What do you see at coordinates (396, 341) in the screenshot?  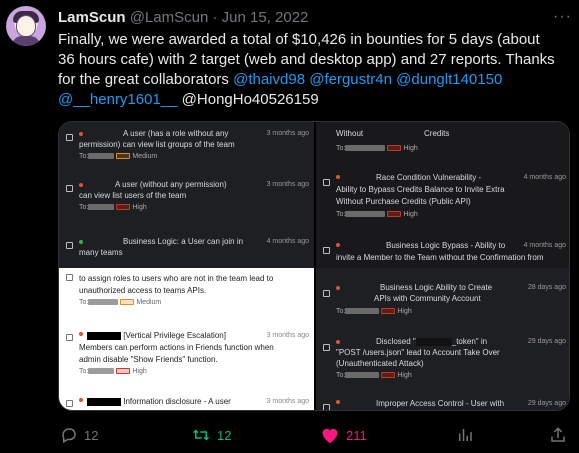 I see `report-title-l1: Disclosed "` at bounding box center [396, 341].